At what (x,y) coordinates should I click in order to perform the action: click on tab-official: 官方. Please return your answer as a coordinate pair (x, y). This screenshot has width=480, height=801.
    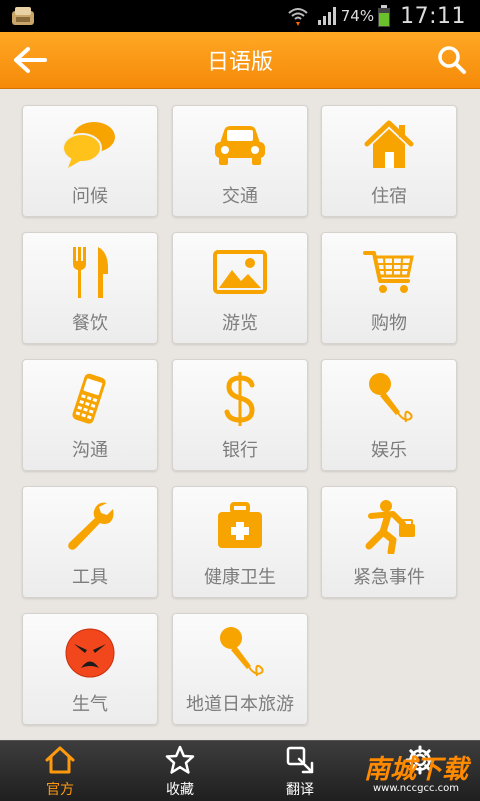
    Looking at the image, I should click on (60, 771).